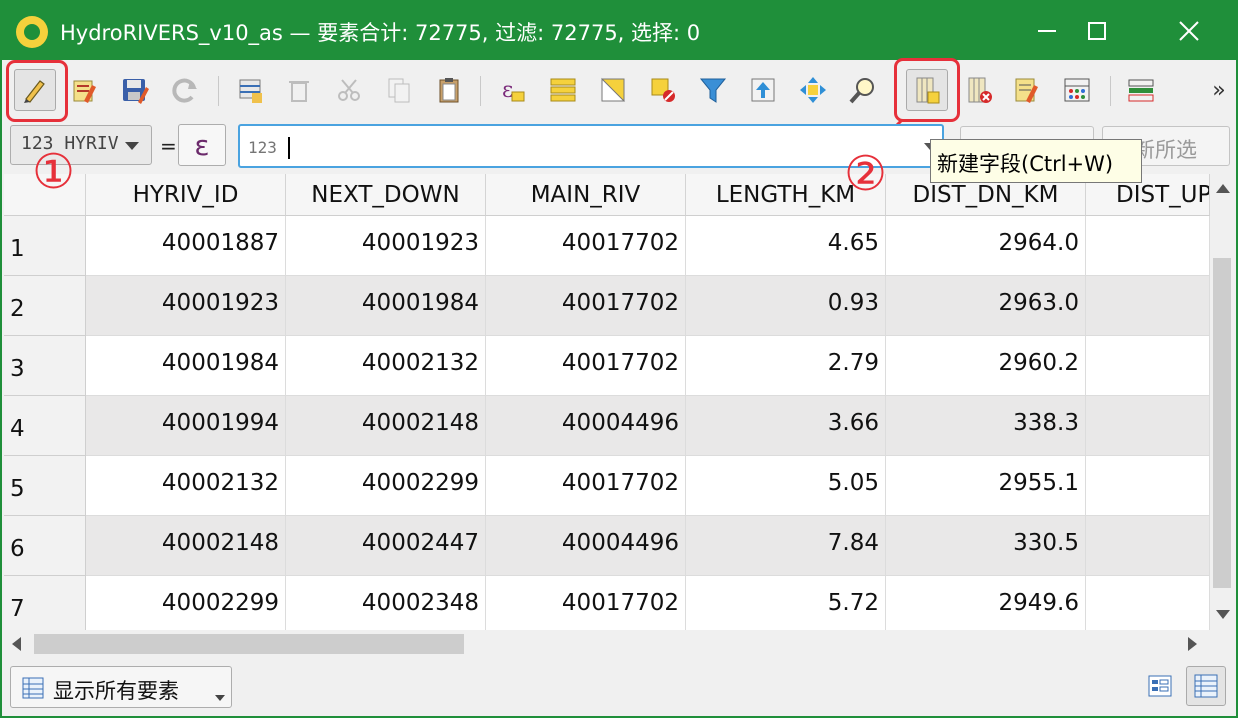 The image size is (1238, 718). I want to click on multi-edit-button, so click(85, 90).